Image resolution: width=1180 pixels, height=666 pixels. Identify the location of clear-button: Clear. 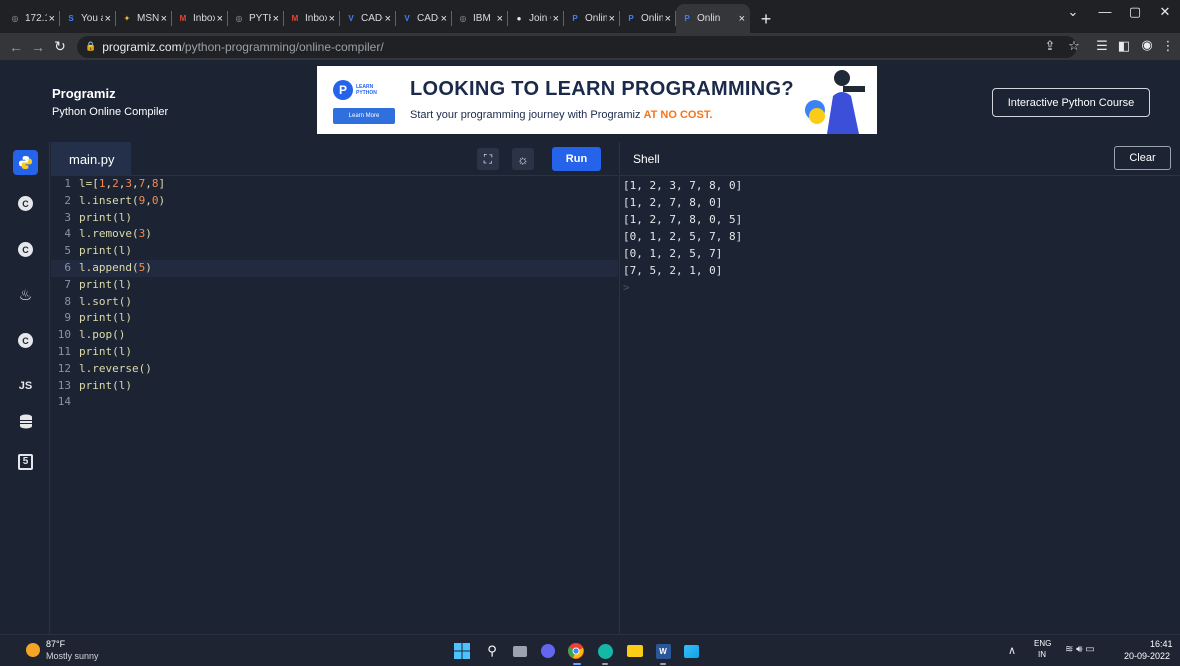
(1142, 158).